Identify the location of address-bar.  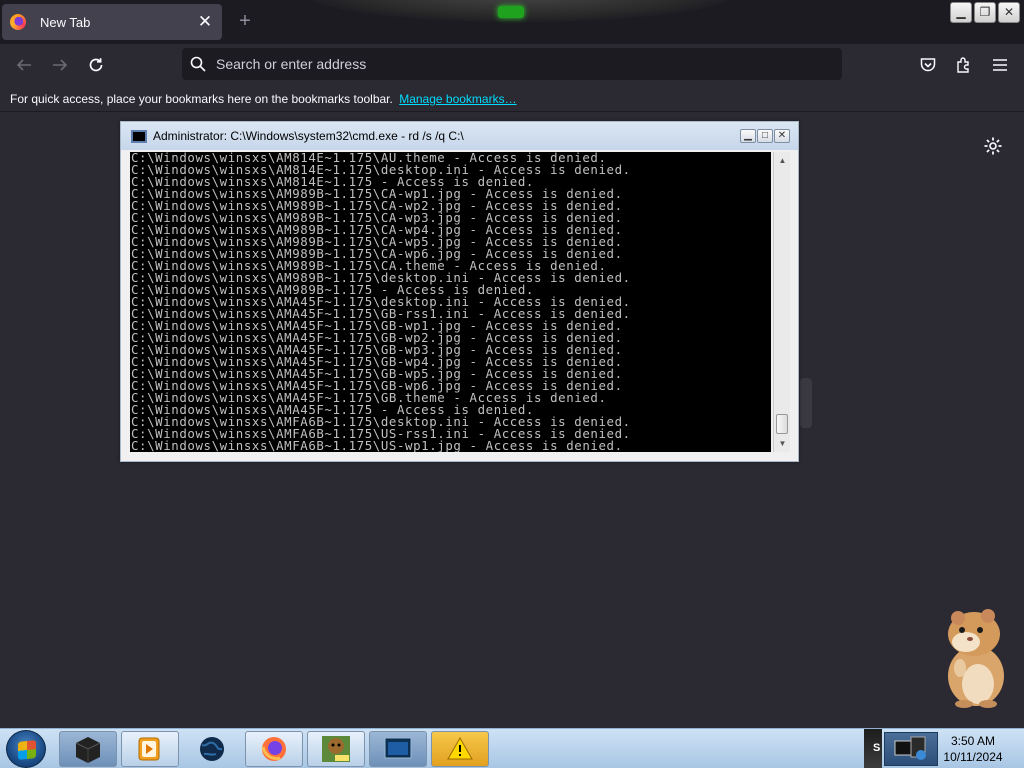
(512, 64).